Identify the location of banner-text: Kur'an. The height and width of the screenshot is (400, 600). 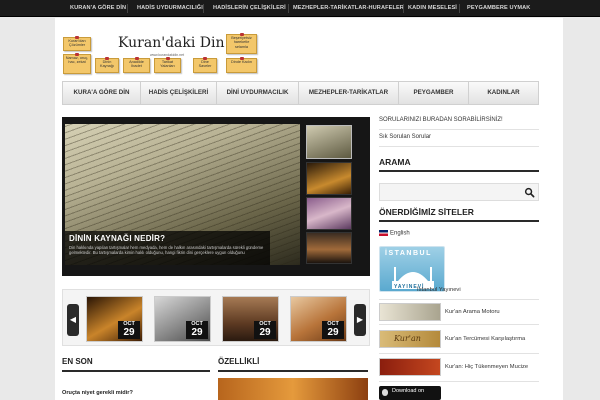
(407, 338).